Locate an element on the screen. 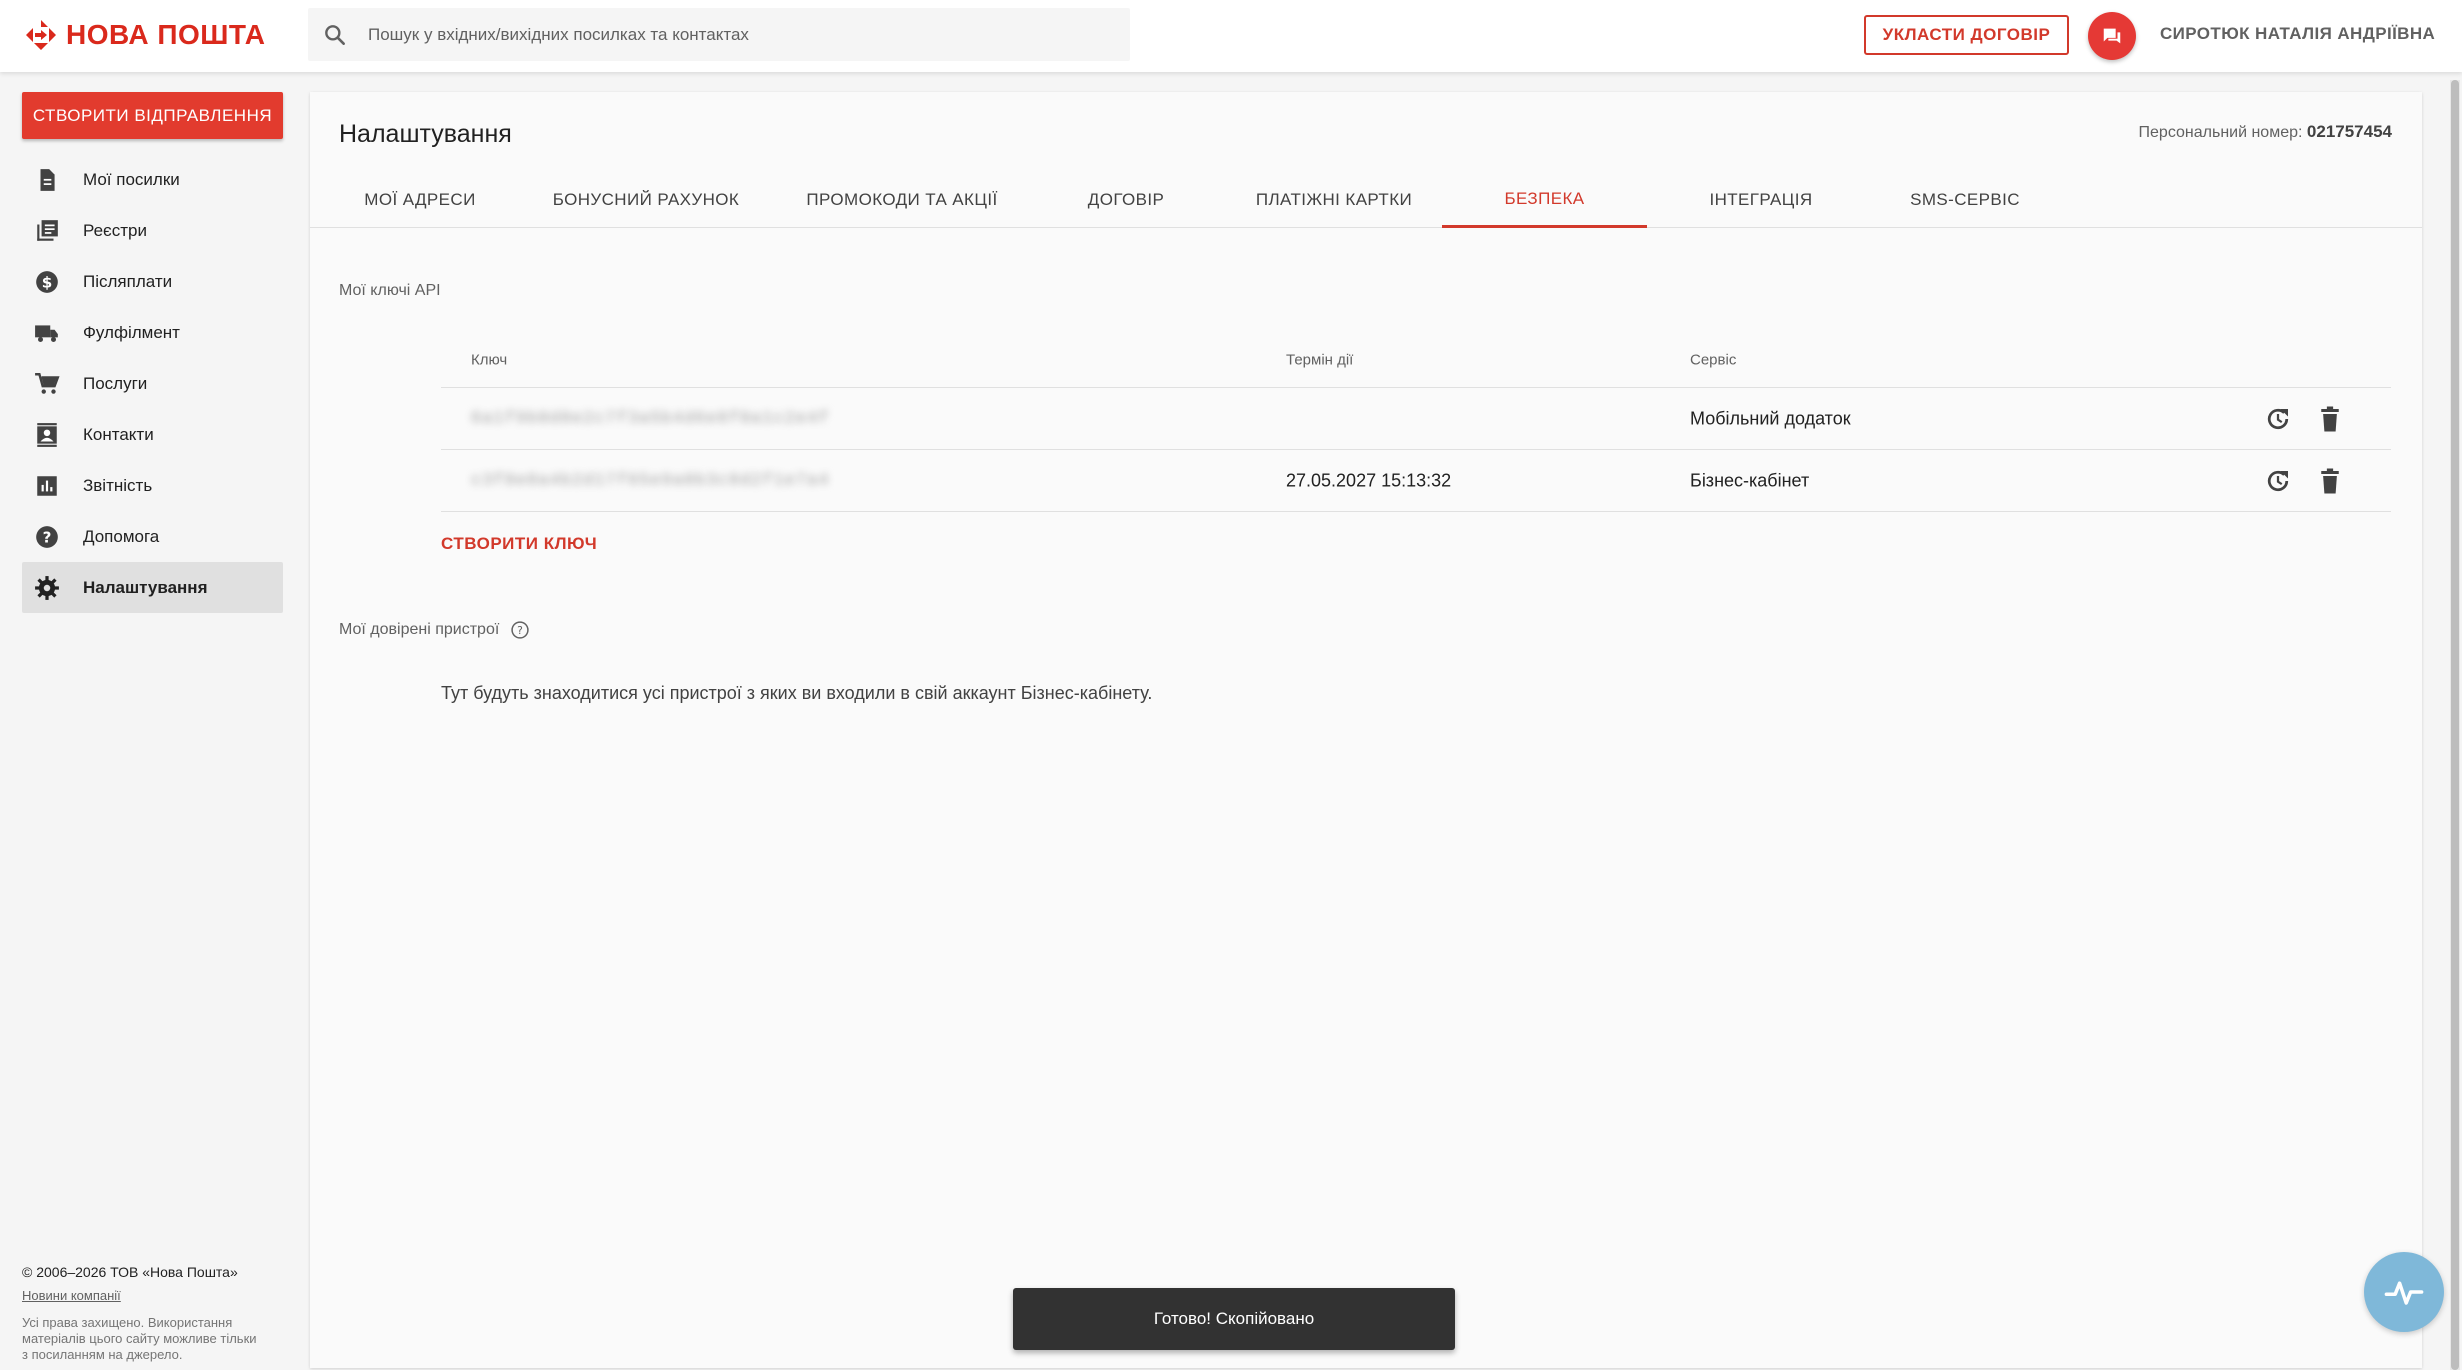  sidebar-item-label: Післяплати is located at coordinates (128, 281).